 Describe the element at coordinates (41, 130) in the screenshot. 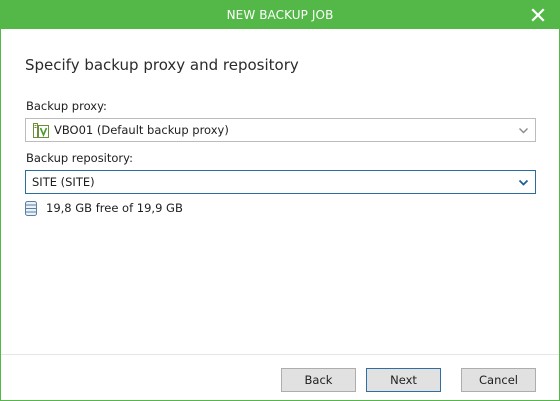

I see `proxy-server-icon` at that location.